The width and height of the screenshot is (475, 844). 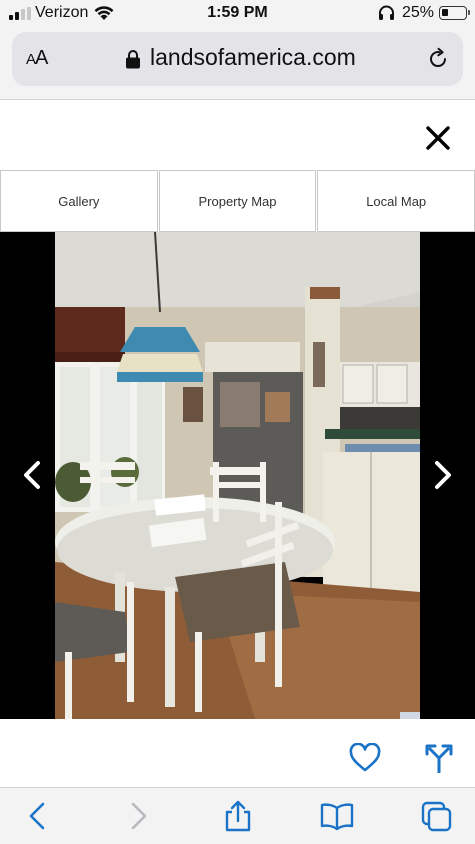 What do you see at coordinates (337, 816) in the screenshot?
I see `bookmarks-icon` at bounding box center [337, 816].